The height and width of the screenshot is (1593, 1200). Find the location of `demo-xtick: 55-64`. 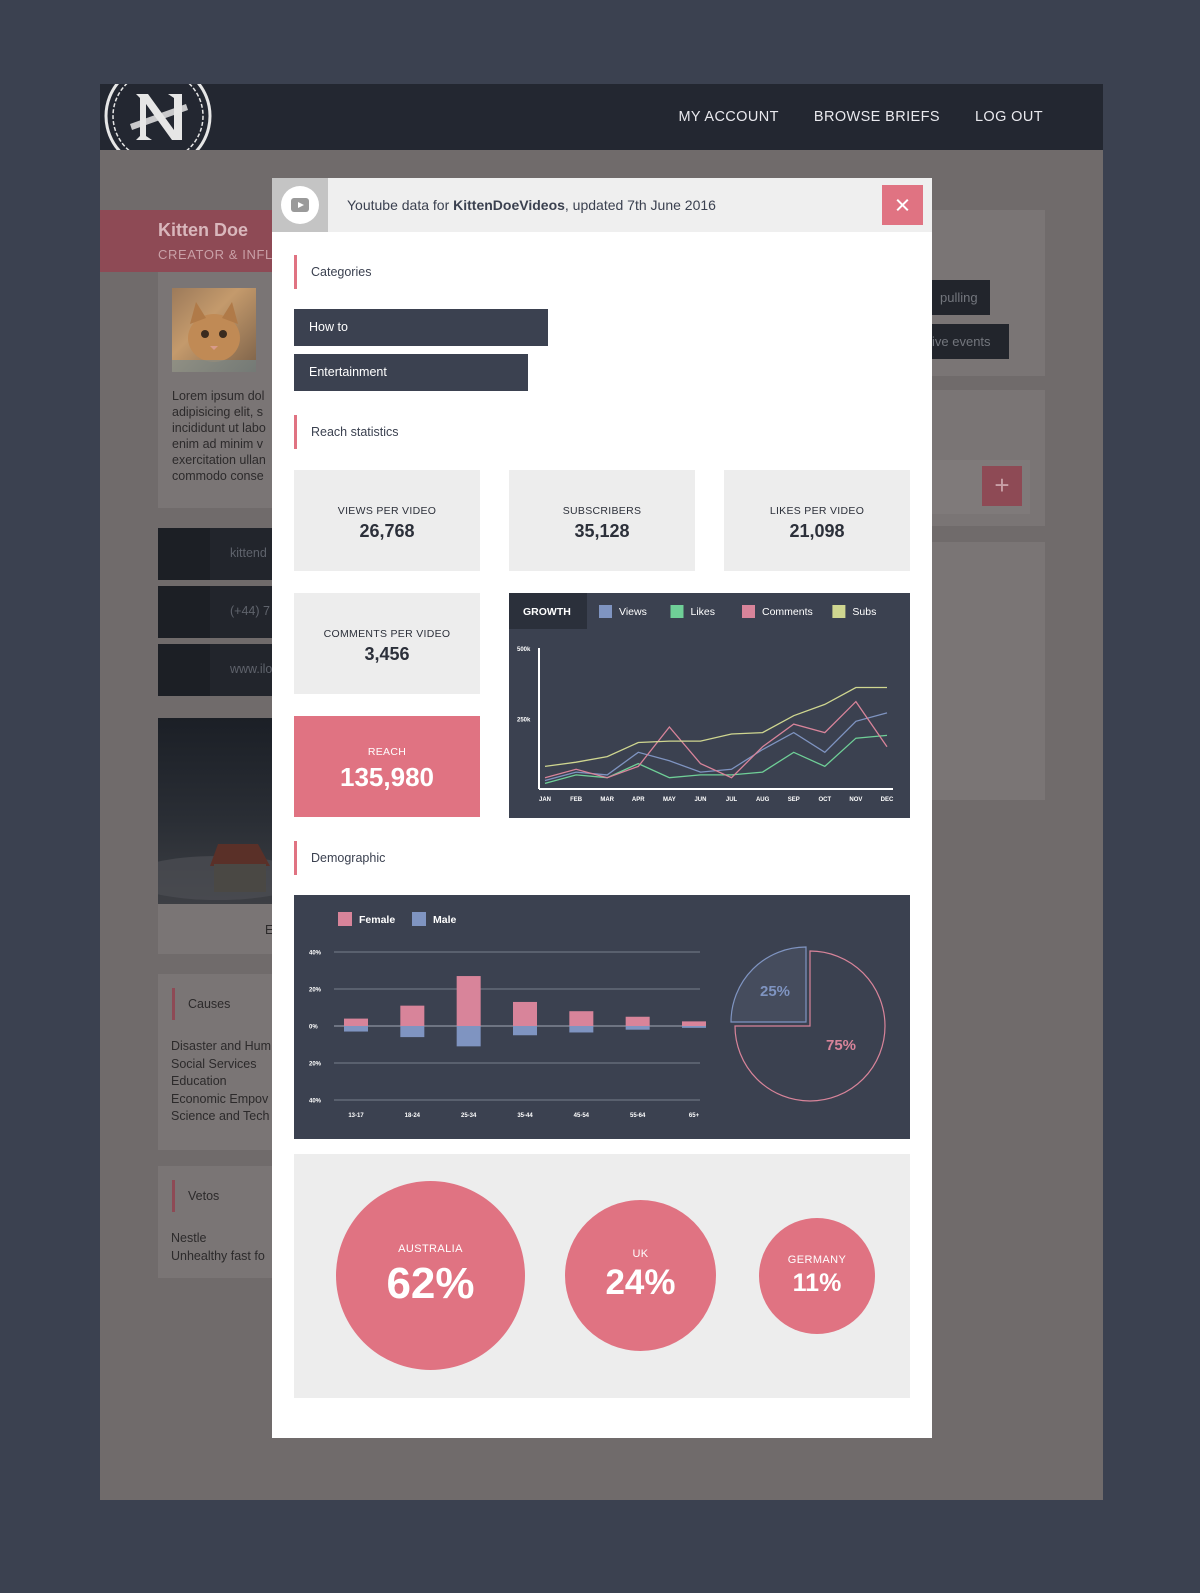

demo-xtick: 55-64 is located at coordinates (638, 1116).